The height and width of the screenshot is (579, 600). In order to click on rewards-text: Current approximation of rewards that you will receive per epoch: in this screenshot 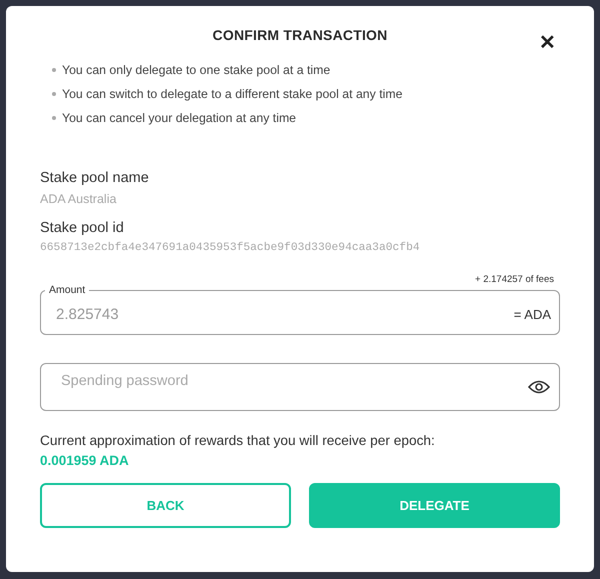, I will do `click(238, 440)`.